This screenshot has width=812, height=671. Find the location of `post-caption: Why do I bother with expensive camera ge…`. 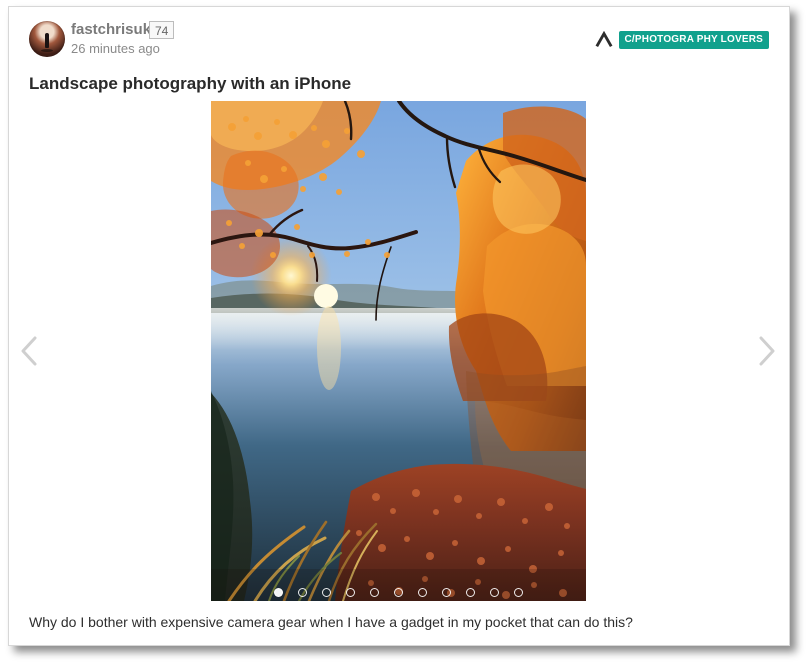

post-caption: Why do I bother with expensive camera ge… is located at coordinates (331, 622).